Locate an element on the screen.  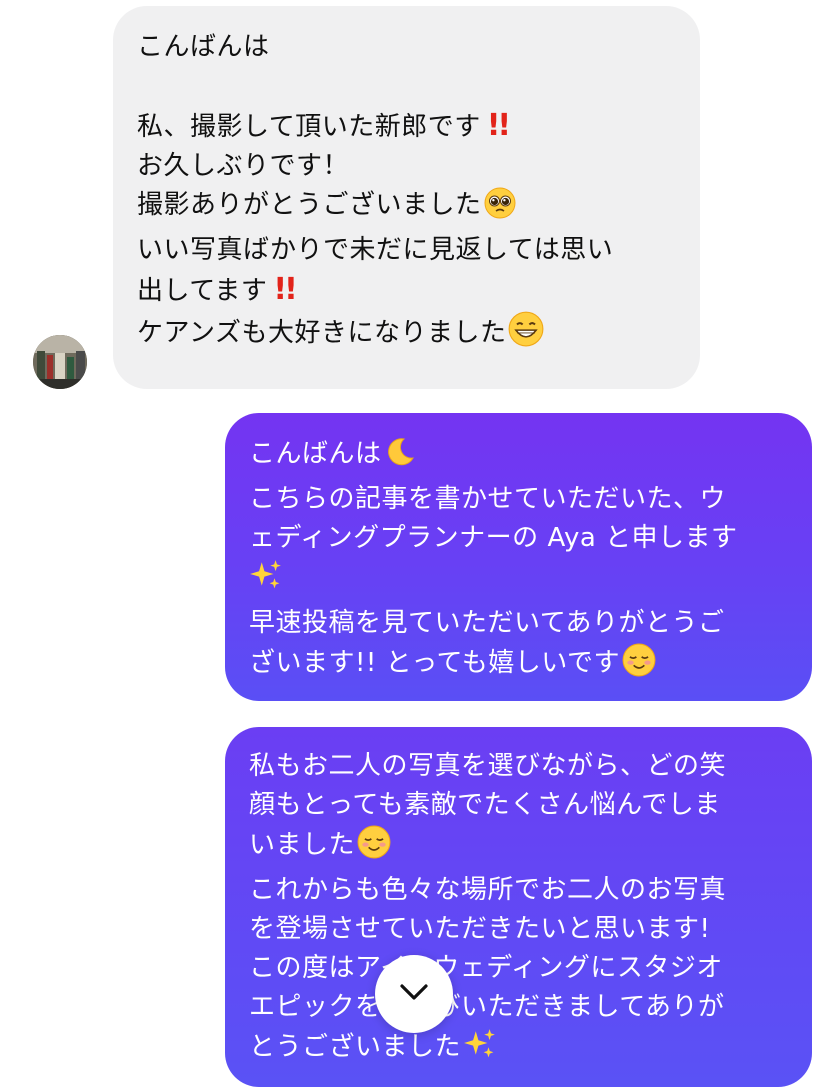
message-line: 出してます!! is located at coordinates (406, 290).